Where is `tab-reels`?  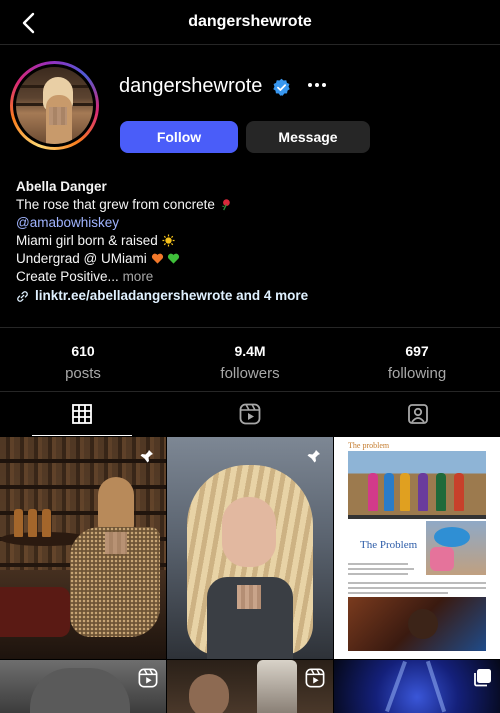
tab-reels is located at coordinates (250, 414).